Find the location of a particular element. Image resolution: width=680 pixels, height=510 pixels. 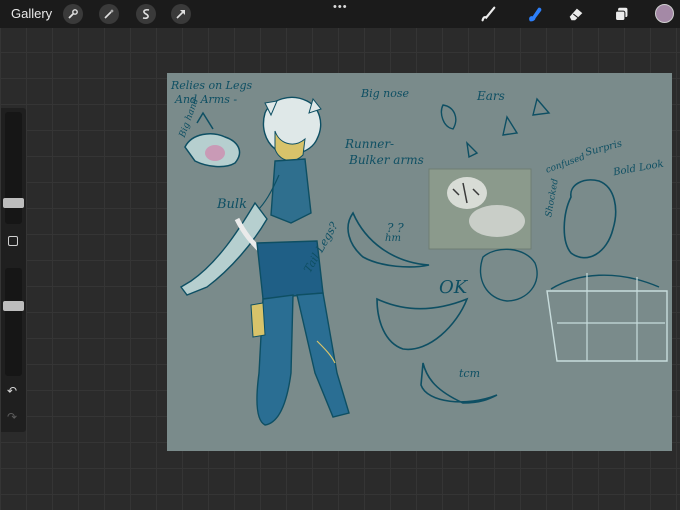

annotation-tcm: tcm is located at coordinates (470, 373).